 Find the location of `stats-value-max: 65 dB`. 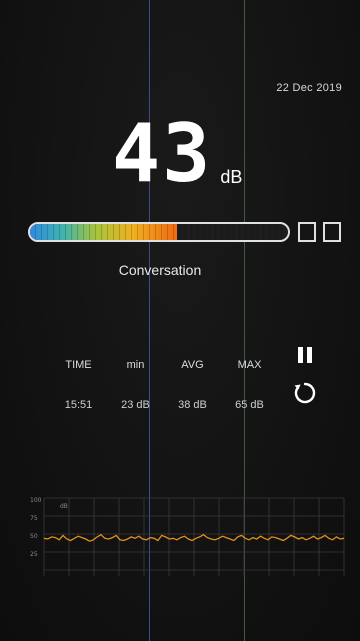

stats-value-max: 65 dB is located at coordinates (249, 405).